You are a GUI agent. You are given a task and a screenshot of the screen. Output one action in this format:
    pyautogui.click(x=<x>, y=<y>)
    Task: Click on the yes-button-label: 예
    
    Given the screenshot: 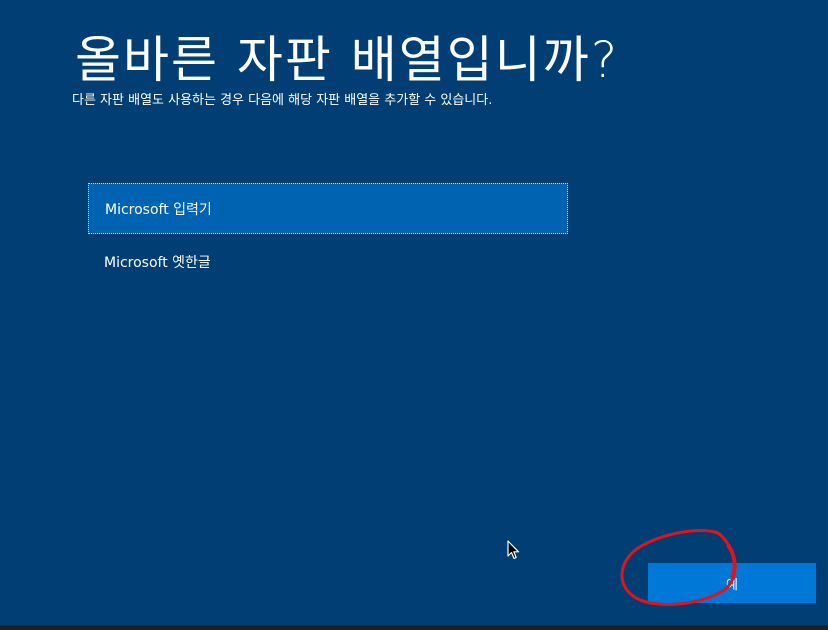 What is the action you would take?
    pyautogui.click(x=732, y=585)
    